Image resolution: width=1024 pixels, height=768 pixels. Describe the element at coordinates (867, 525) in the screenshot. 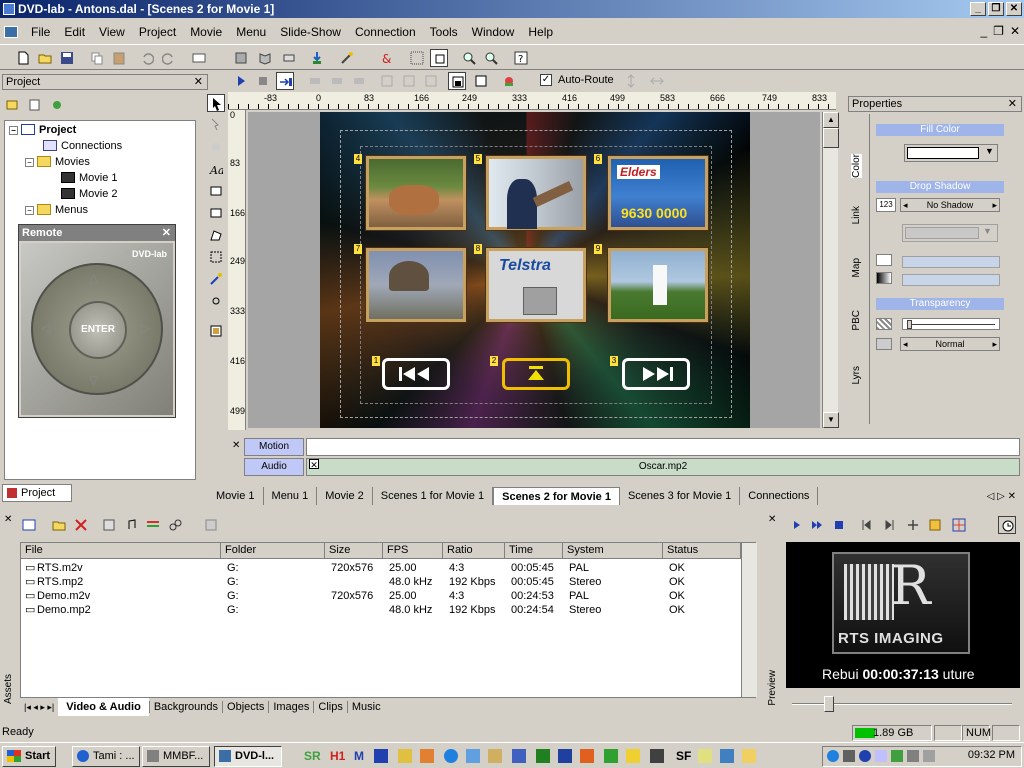

I see `preview-mark-in-icon` at that location.